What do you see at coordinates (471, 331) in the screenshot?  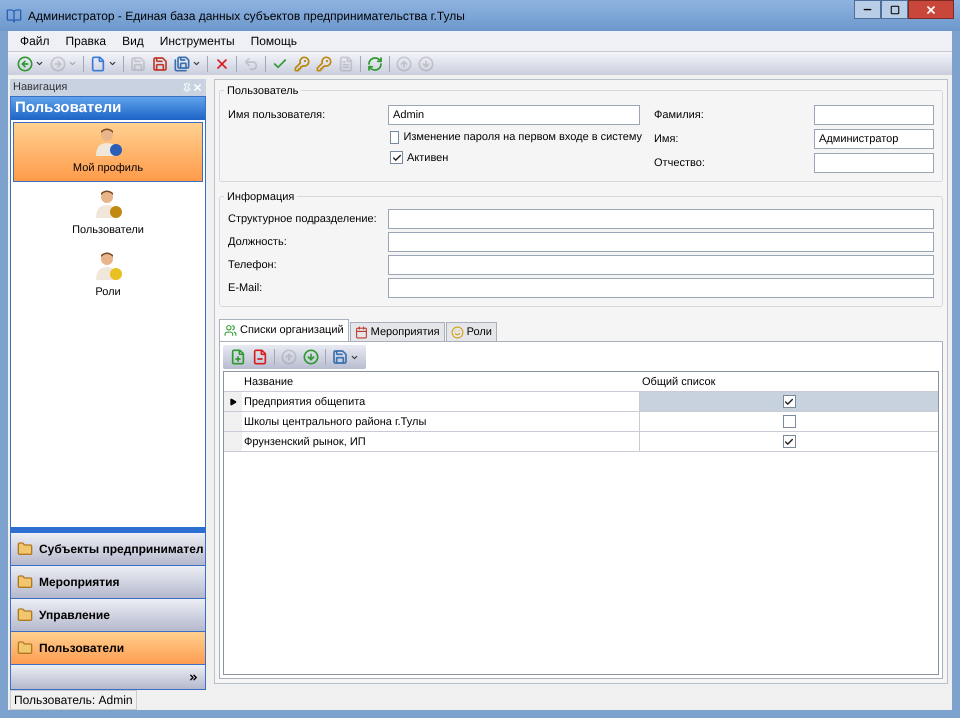 I see `tab: Роли` at bounding box center [471, 331].